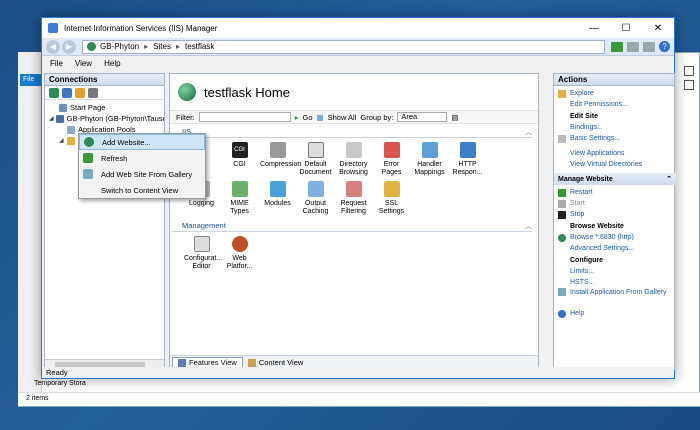  I want to click on group-by-label: Group by:, so click(377, 117).